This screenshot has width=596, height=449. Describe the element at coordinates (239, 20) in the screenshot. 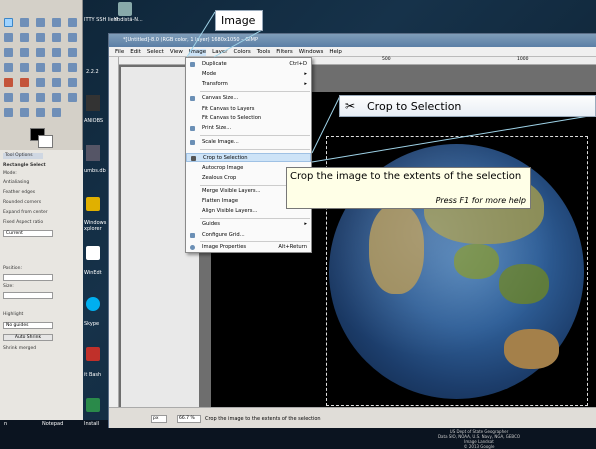

I see `callout-image-menu: Image` at that location.